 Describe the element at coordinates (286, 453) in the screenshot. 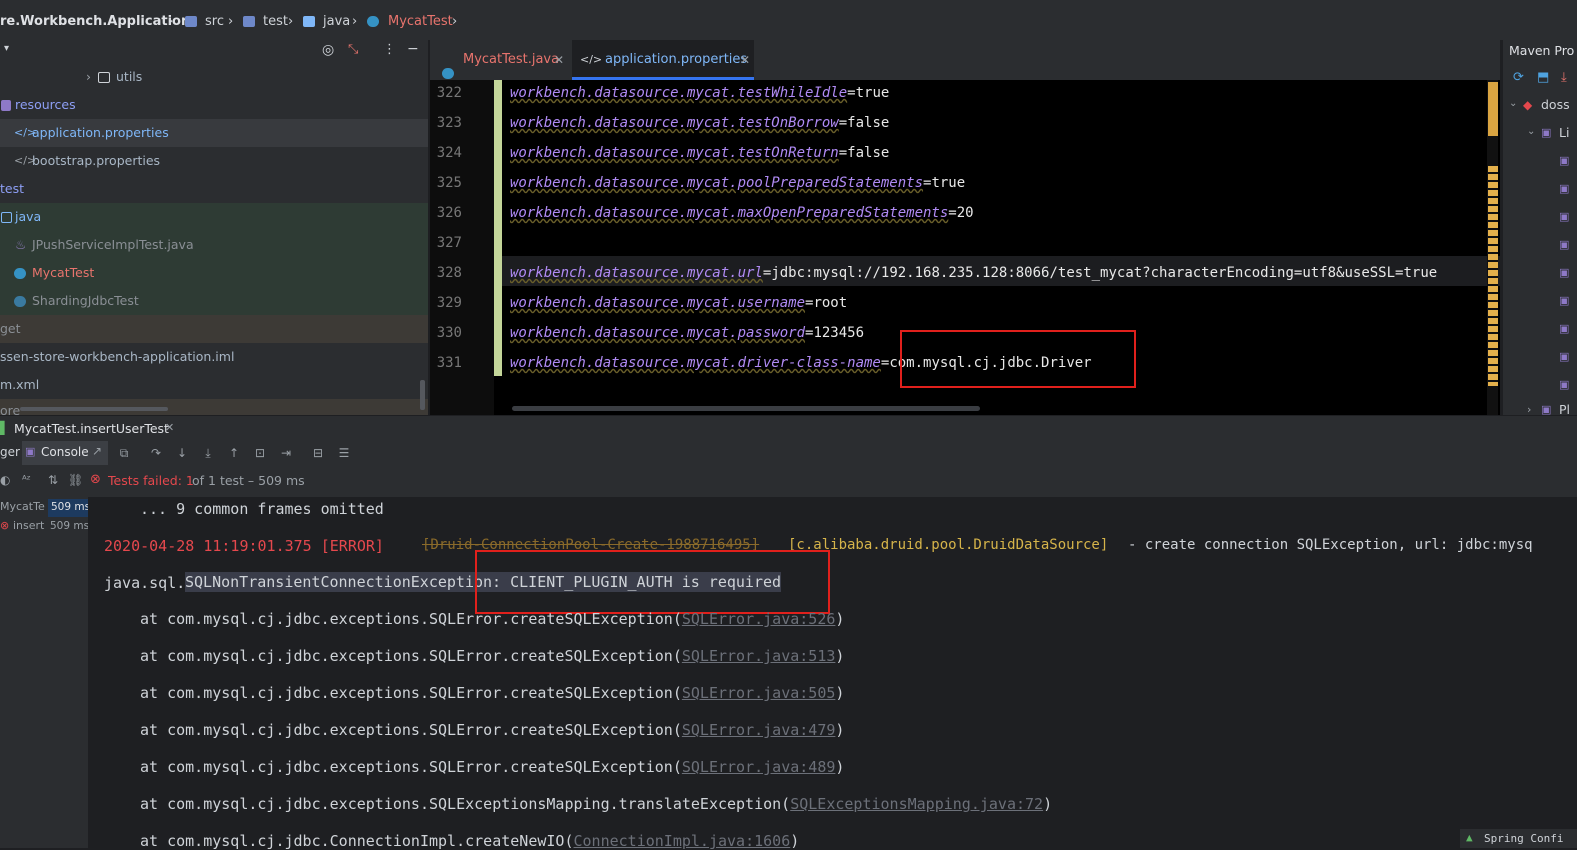

I see `run-to-cursor-icon: ⇥` at that location.